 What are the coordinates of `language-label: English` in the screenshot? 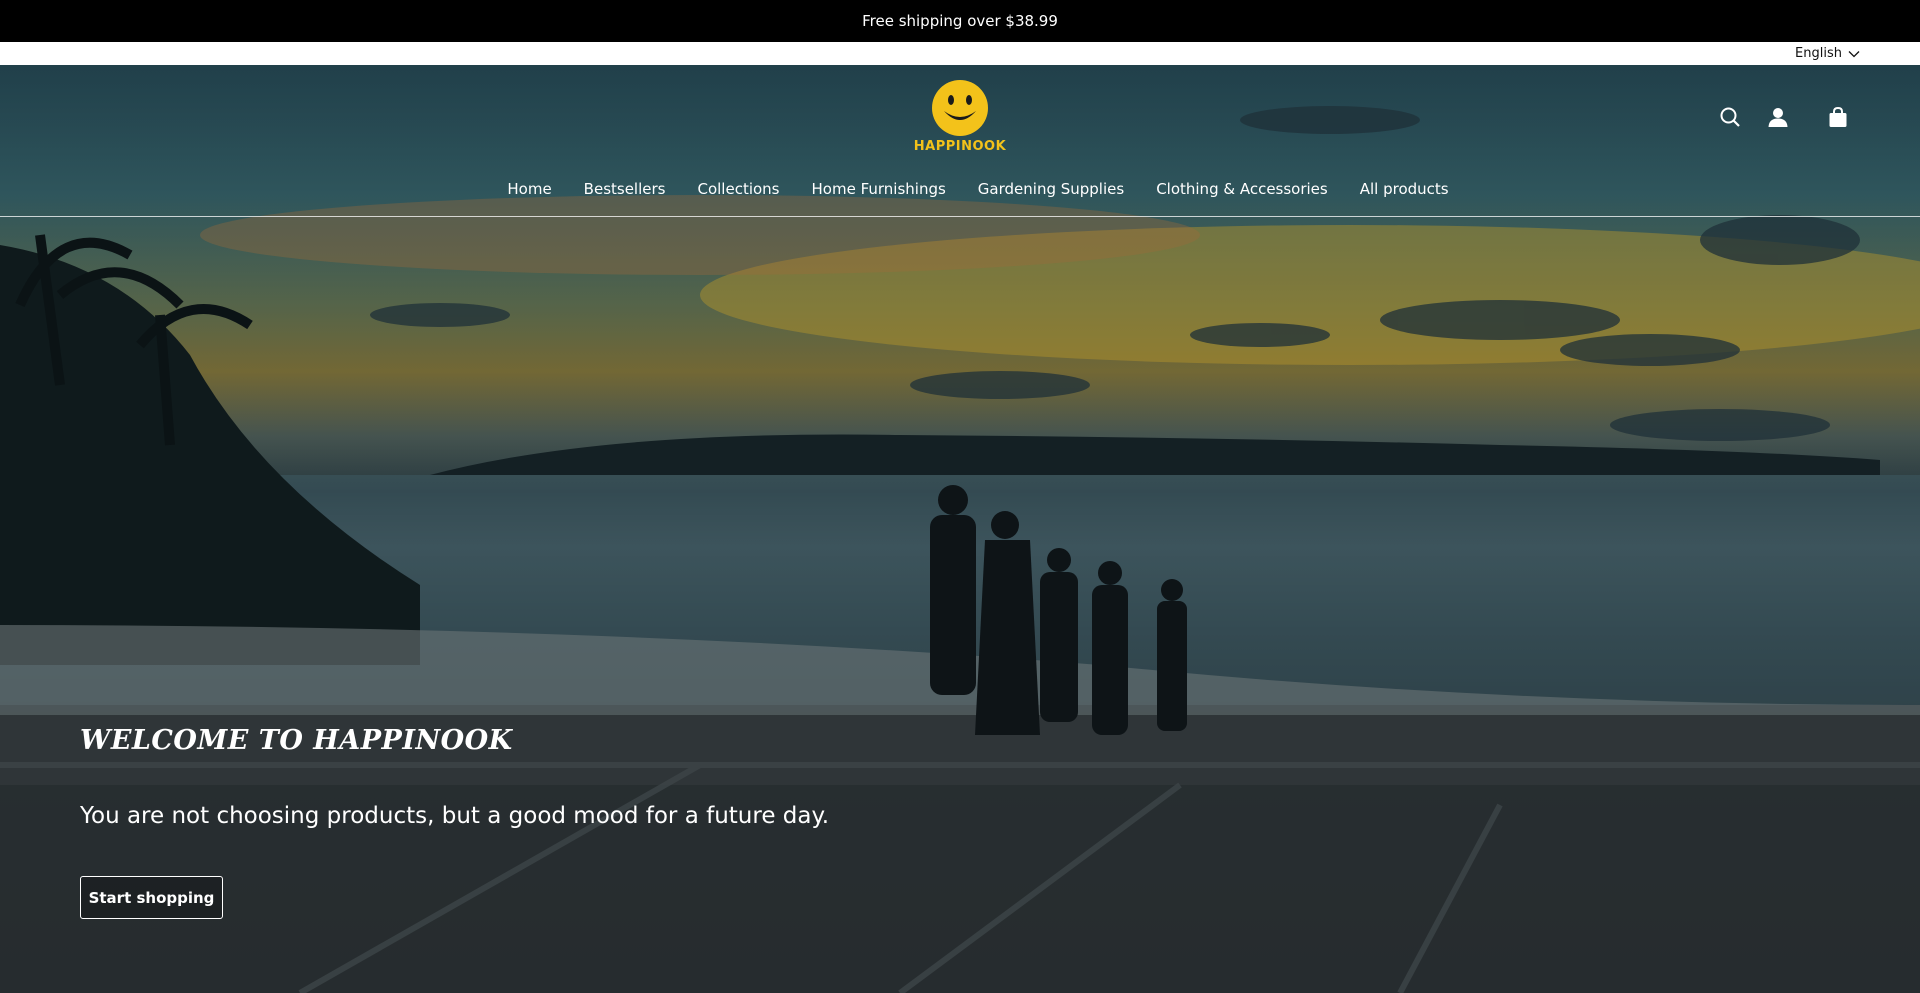 It's located at (1818, 53).